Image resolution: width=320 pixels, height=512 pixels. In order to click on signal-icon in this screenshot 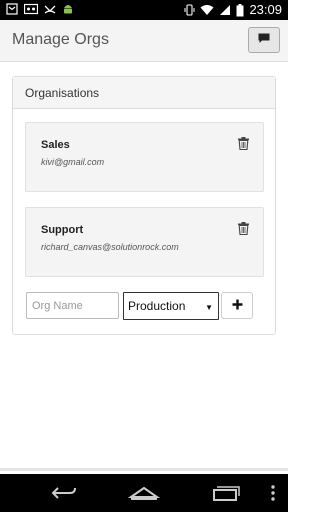, I will do `click(225, 10)`.